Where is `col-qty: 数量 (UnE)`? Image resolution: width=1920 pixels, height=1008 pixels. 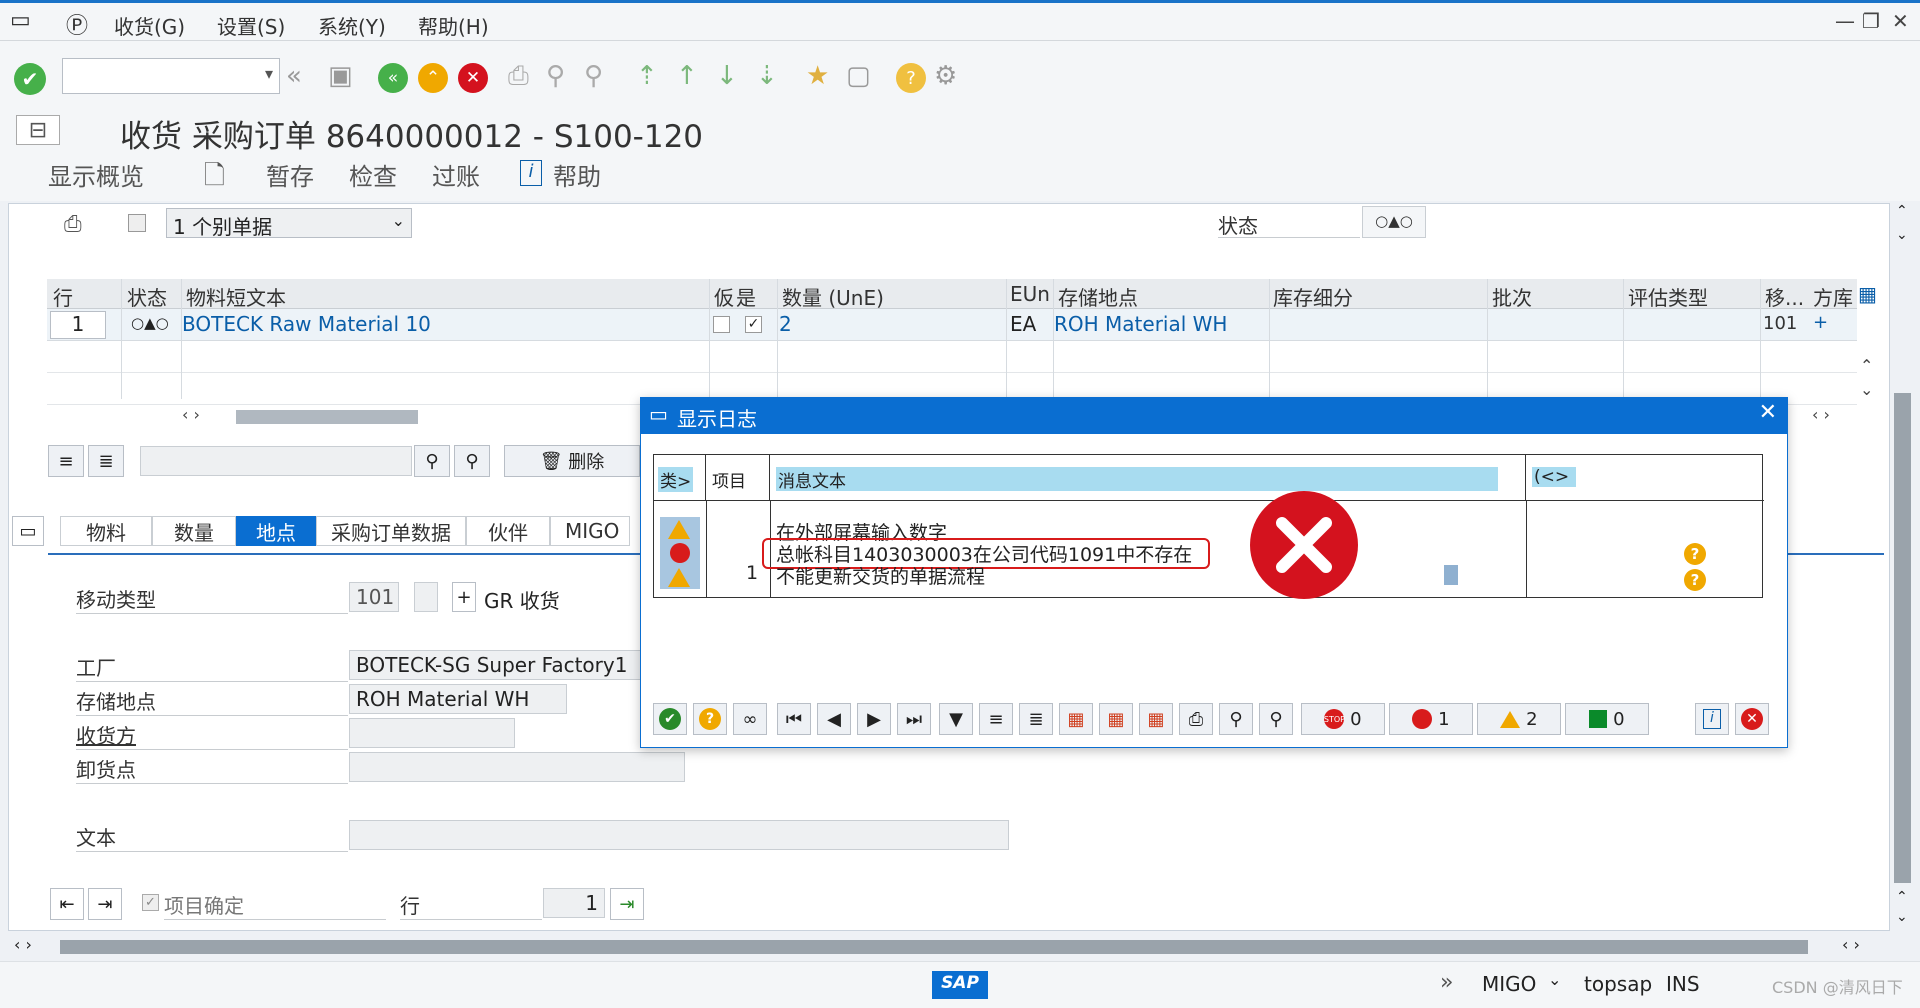
col-qty: 数量 (UnE) is located at coordinates (833, 296).